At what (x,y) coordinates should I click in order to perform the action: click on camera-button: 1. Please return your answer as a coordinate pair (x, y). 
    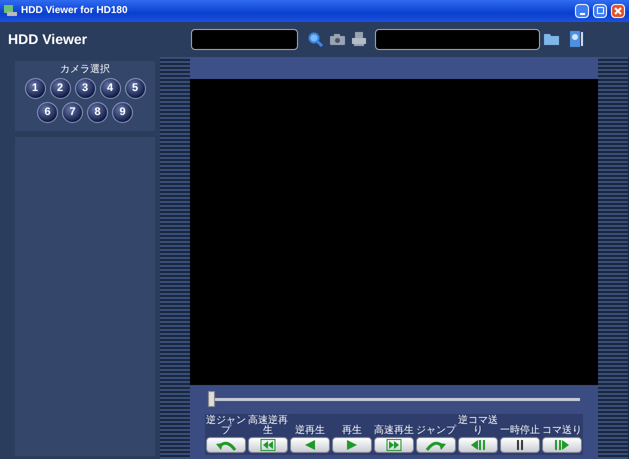
    Looking at the image, I should click on (35, 88).